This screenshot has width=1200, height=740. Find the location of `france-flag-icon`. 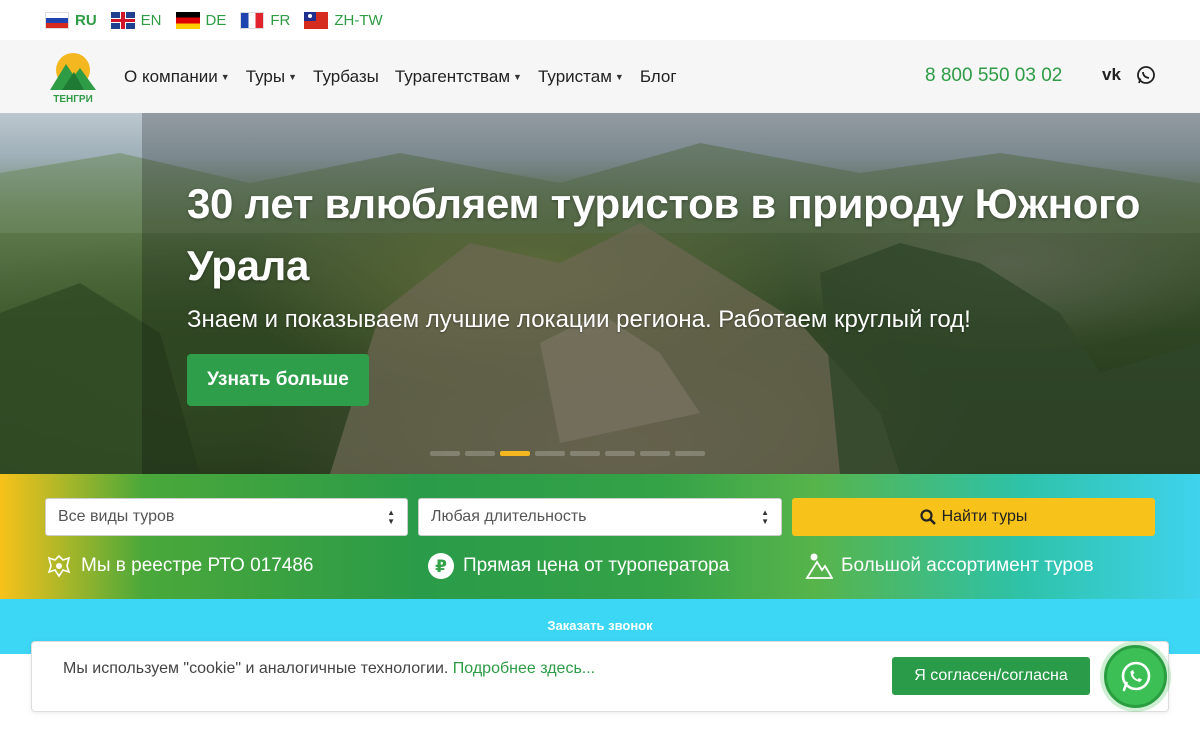

france-flag-icon is located at coordinates (252, 20).